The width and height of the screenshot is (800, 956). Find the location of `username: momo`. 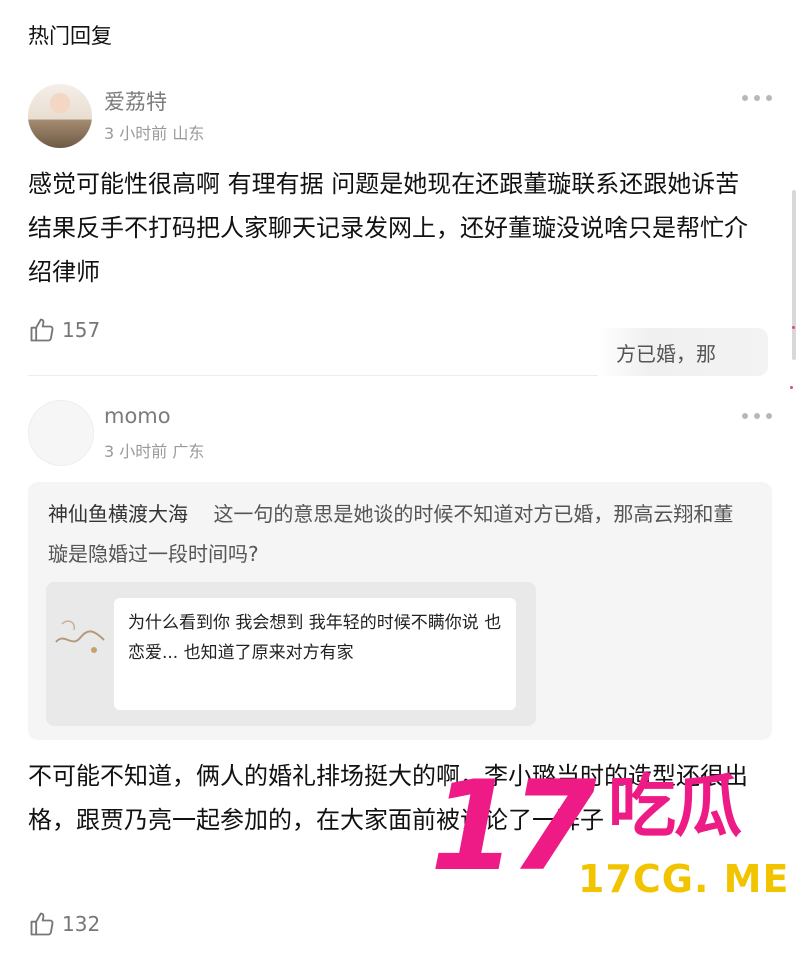

username: momo is located at coordinates (137, 416).